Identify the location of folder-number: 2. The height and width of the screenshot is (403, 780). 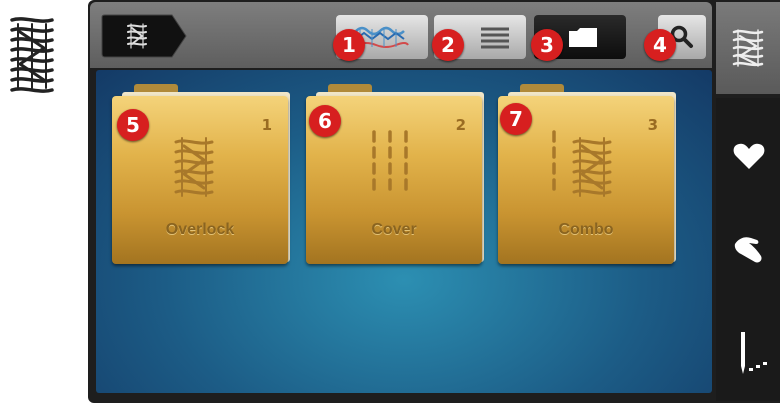
(460, 125).